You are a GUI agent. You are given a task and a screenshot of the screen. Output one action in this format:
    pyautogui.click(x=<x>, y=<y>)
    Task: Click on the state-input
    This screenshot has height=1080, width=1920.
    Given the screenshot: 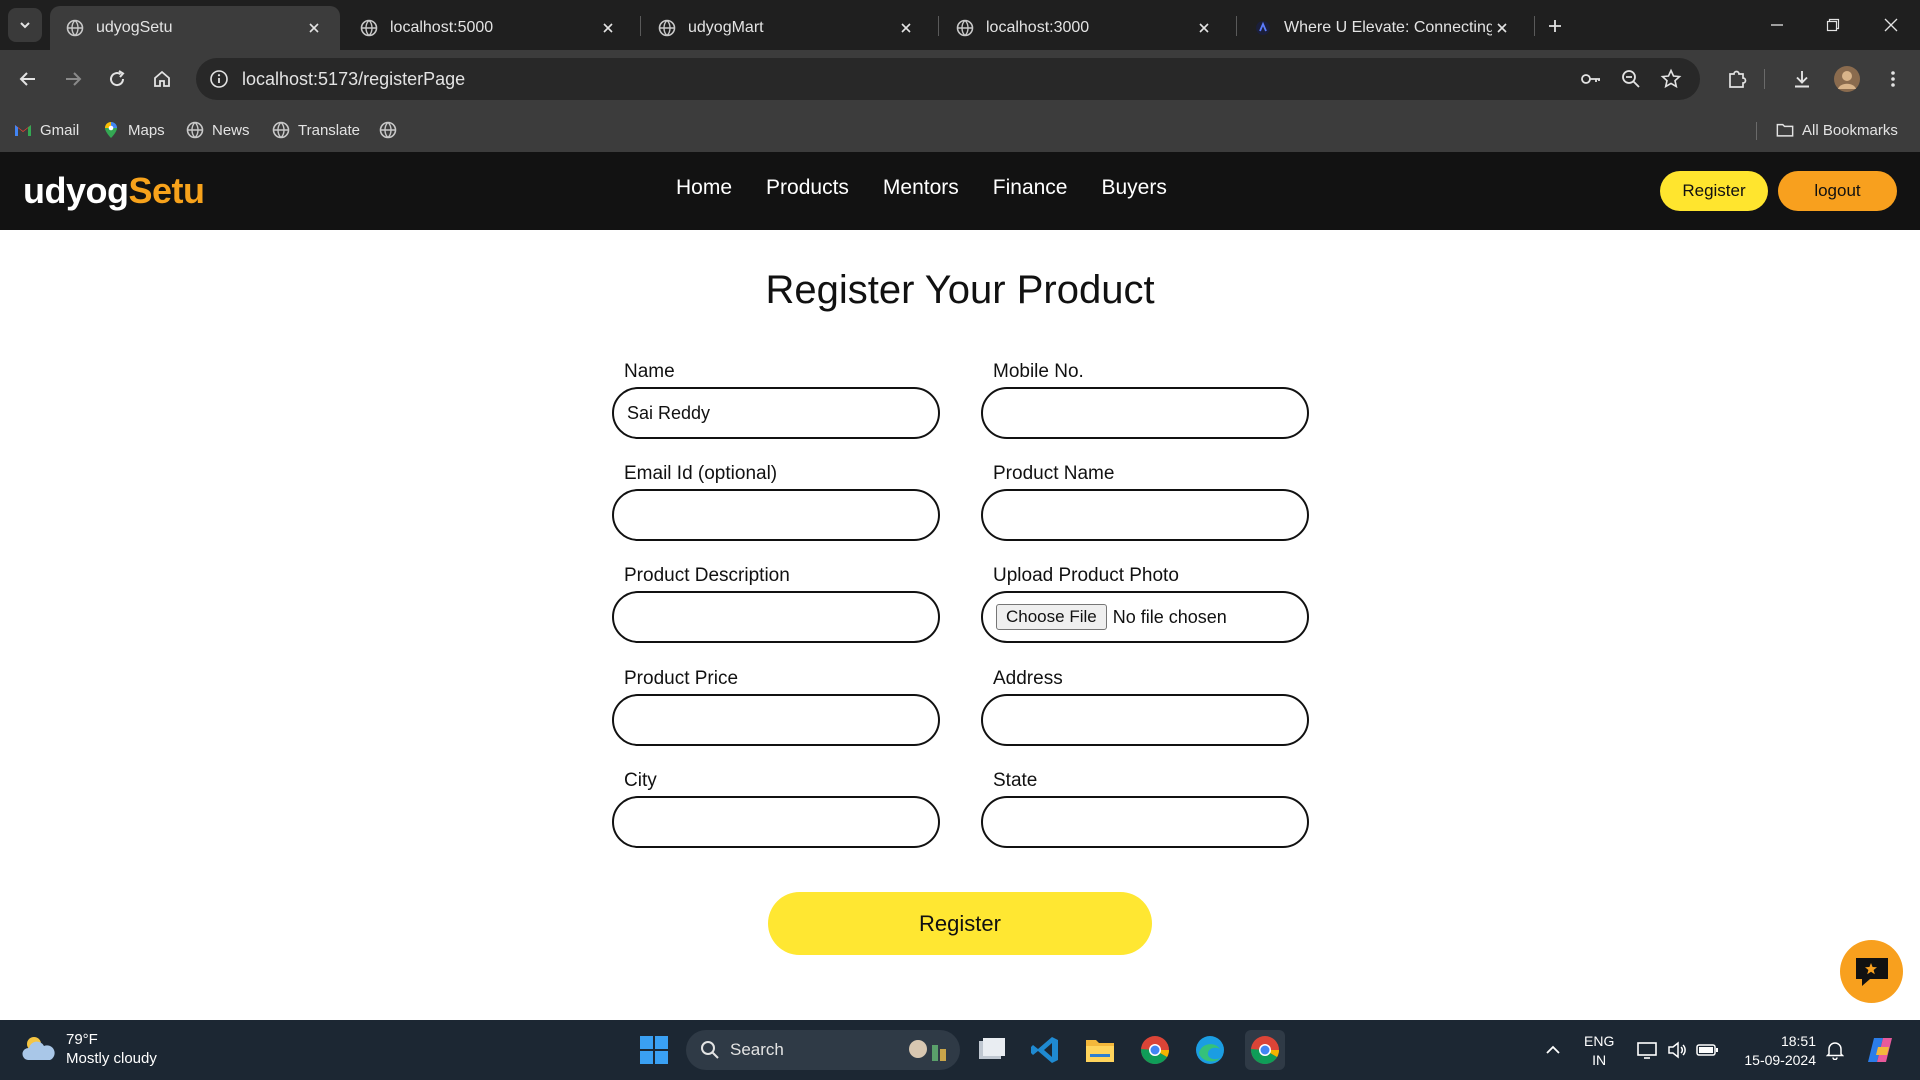 What is the action you would take?
    pyautogui.click(x=1145, y=822)
    